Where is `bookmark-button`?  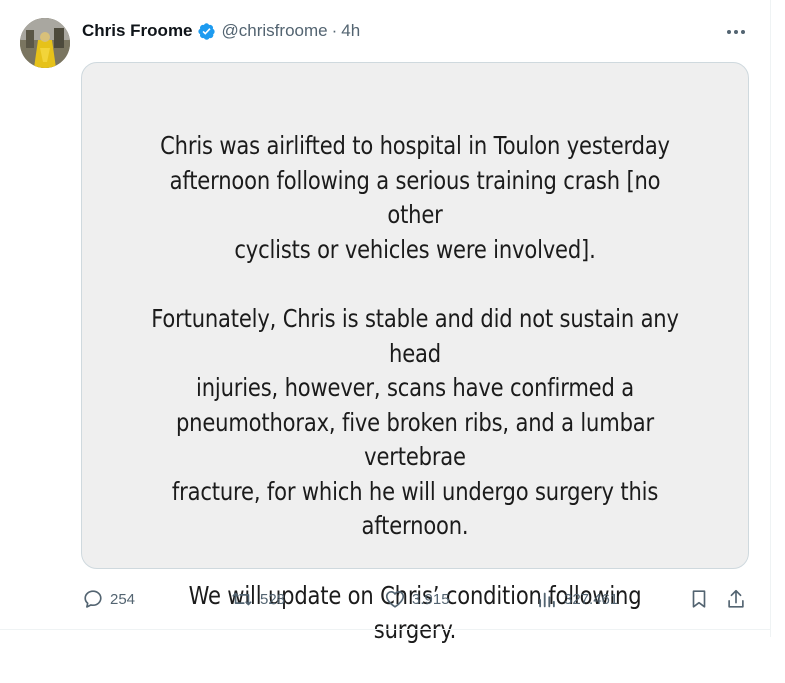 bookmark-button is located at coordinates (699, 599).